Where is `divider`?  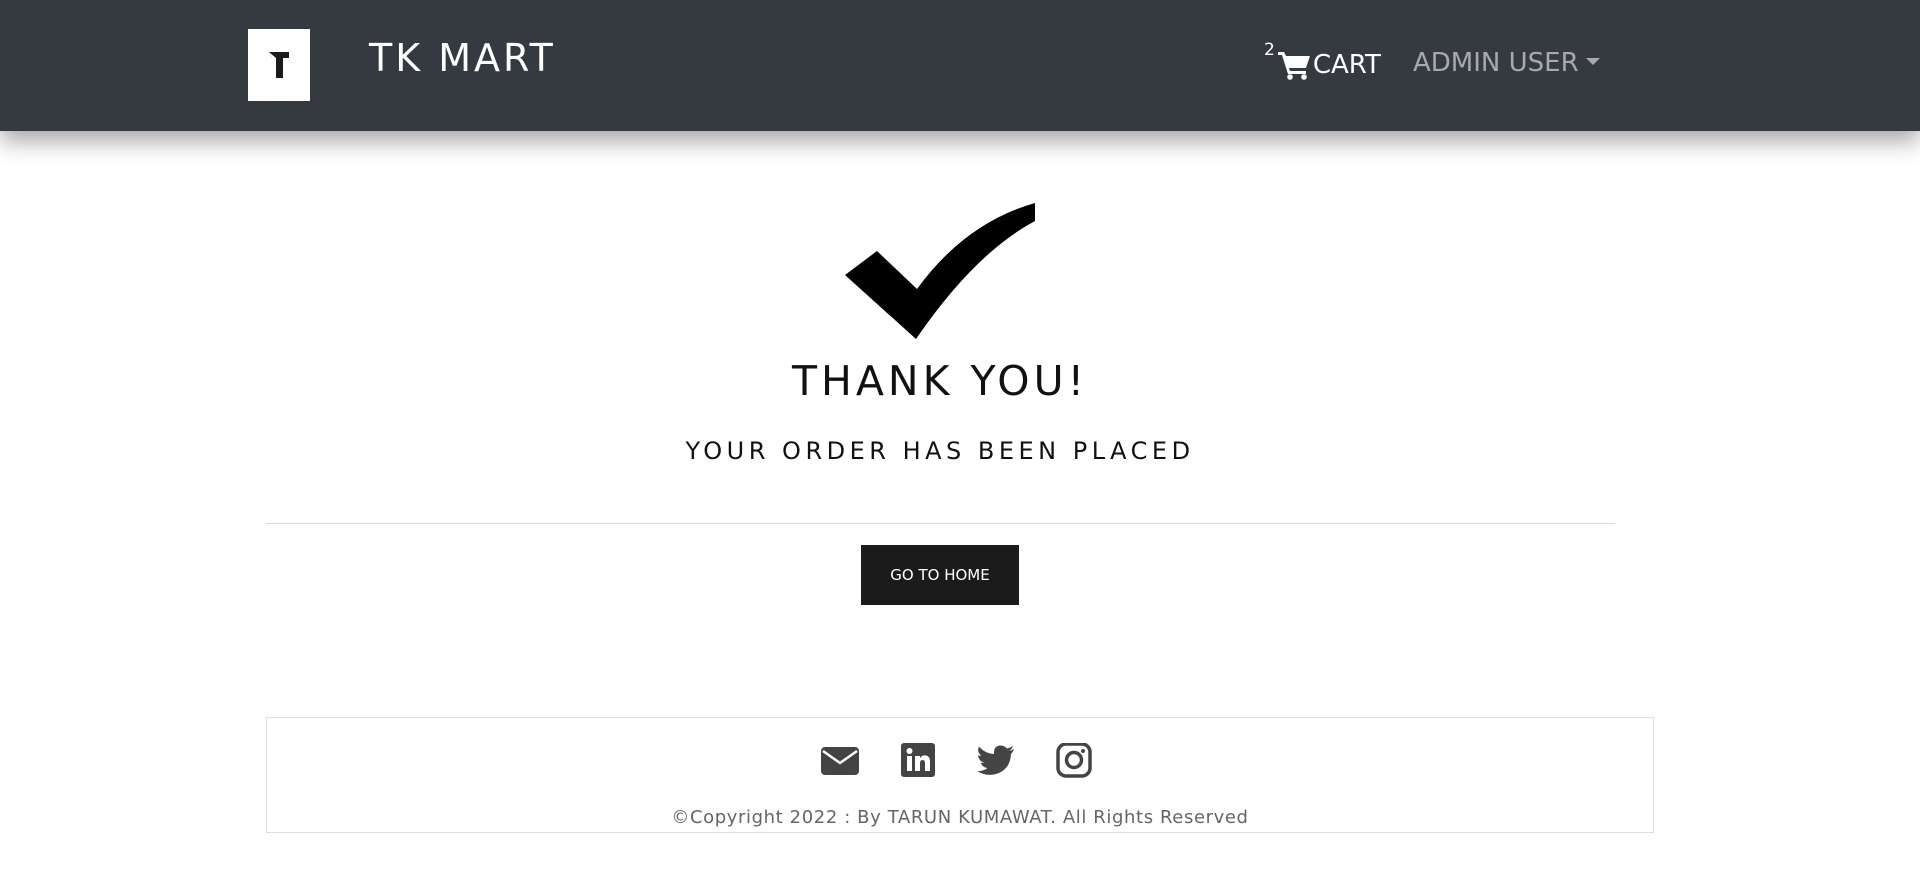 divider is located at coordinates (940, 523).